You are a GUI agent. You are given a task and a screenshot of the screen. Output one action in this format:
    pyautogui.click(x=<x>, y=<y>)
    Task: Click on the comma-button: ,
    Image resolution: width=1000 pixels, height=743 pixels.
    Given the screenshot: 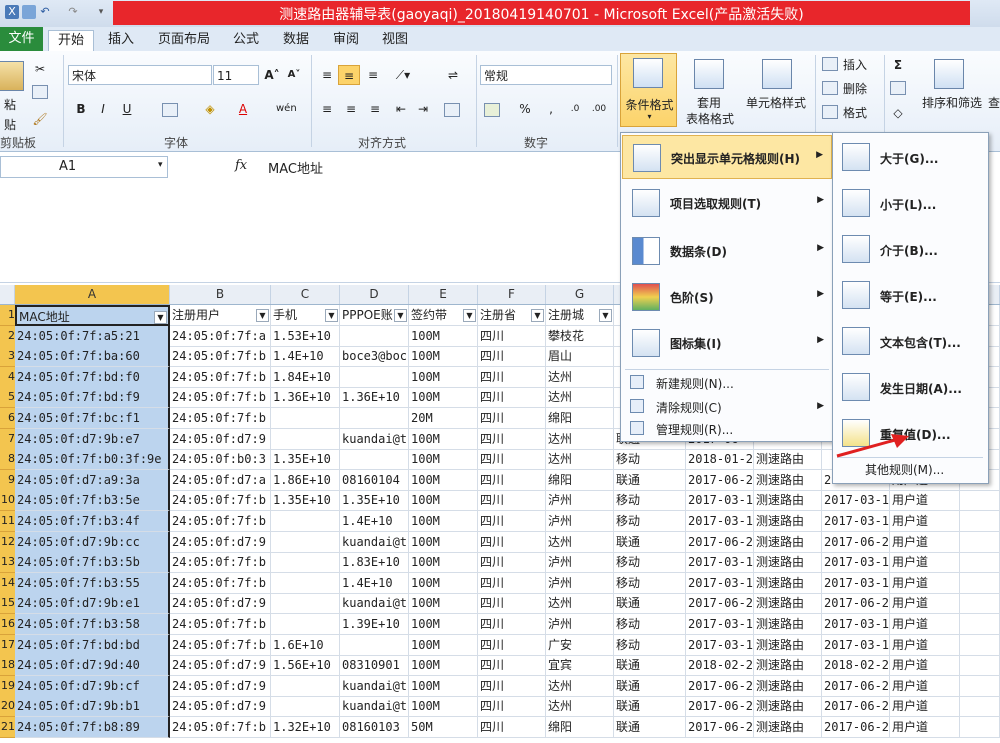 What is the action you would take?
    pyautogui.click(x=551, y=109)
    